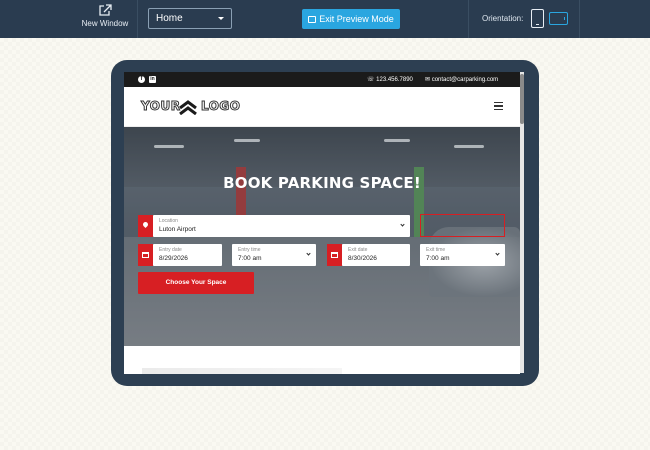  Describe the element at coordinates (274, 255) in the screenshot. I see `entry-time-select: Entry time 7:00 am` at that location.